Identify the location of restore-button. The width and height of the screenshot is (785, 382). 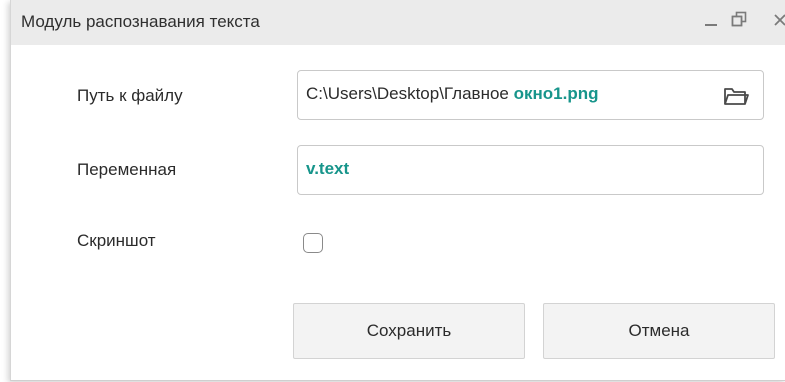
(740, 22).